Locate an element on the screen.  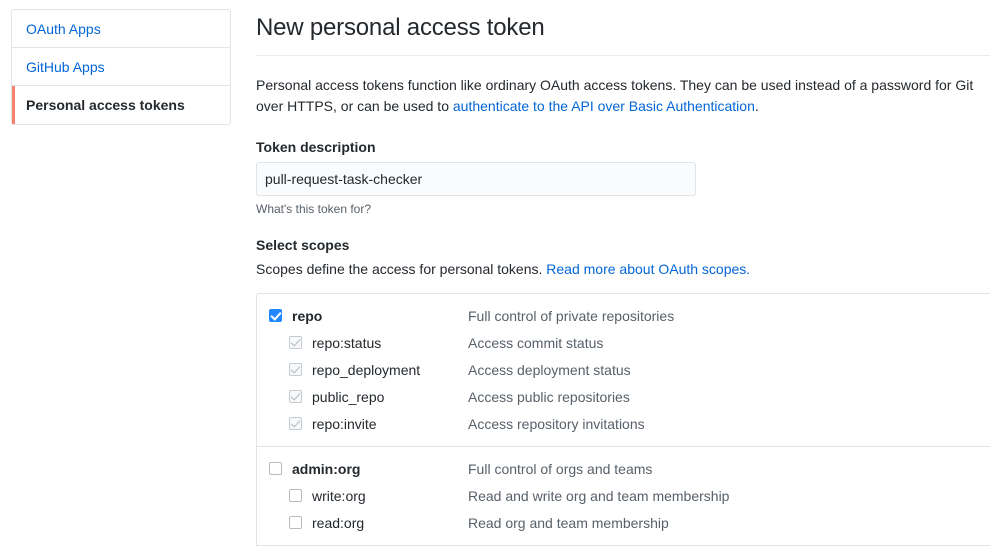
scope-description: Full control of private repositories is located at coordinates (571, 315).